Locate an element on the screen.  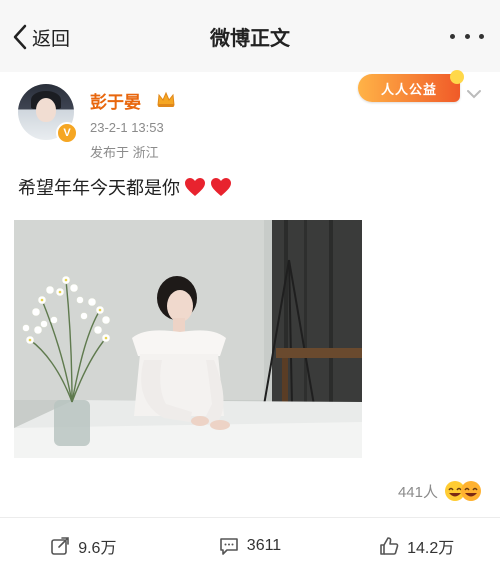
charity-badge-label: 人人公益 is located at coordinates (408, 89).